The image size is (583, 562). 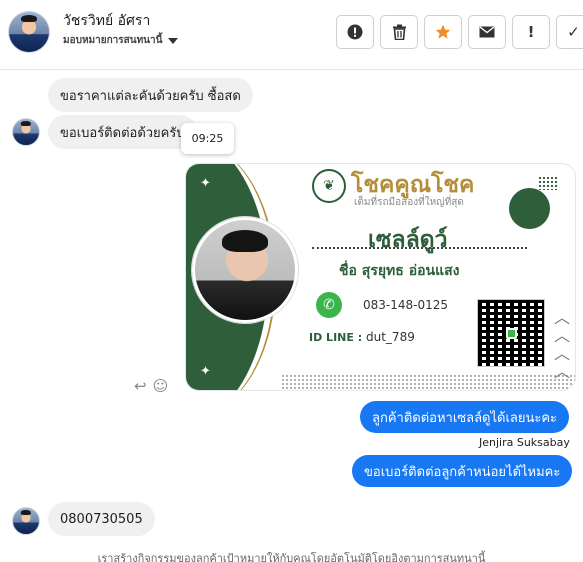 What do you see at coordinates (548, 183) in the screenshot?
I see `decor-dots` at bounding box center [548, 183].